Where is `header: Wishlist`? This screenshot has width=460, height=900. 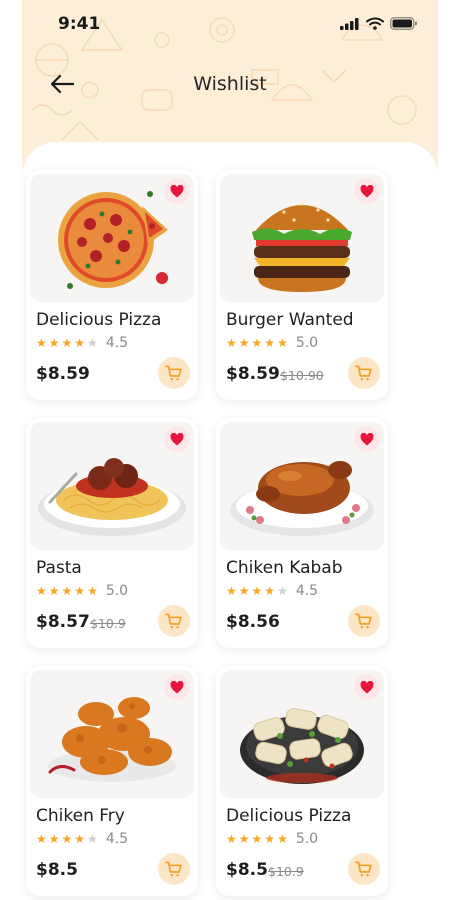 header: Wishlist is located at coordinates (230, 84).